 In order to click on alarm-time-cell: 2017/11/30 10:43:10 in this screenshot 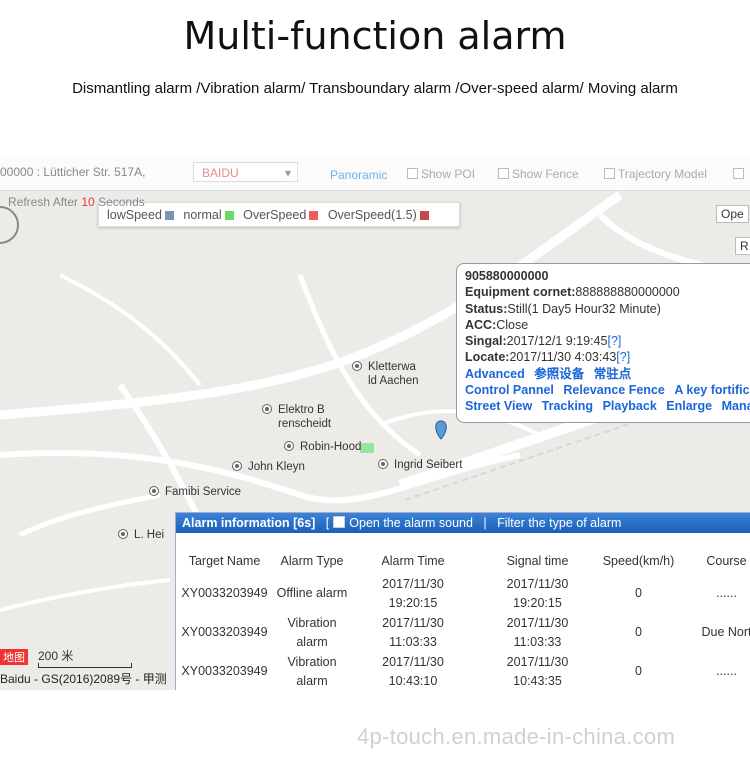, I will do `click(413, 671)`.